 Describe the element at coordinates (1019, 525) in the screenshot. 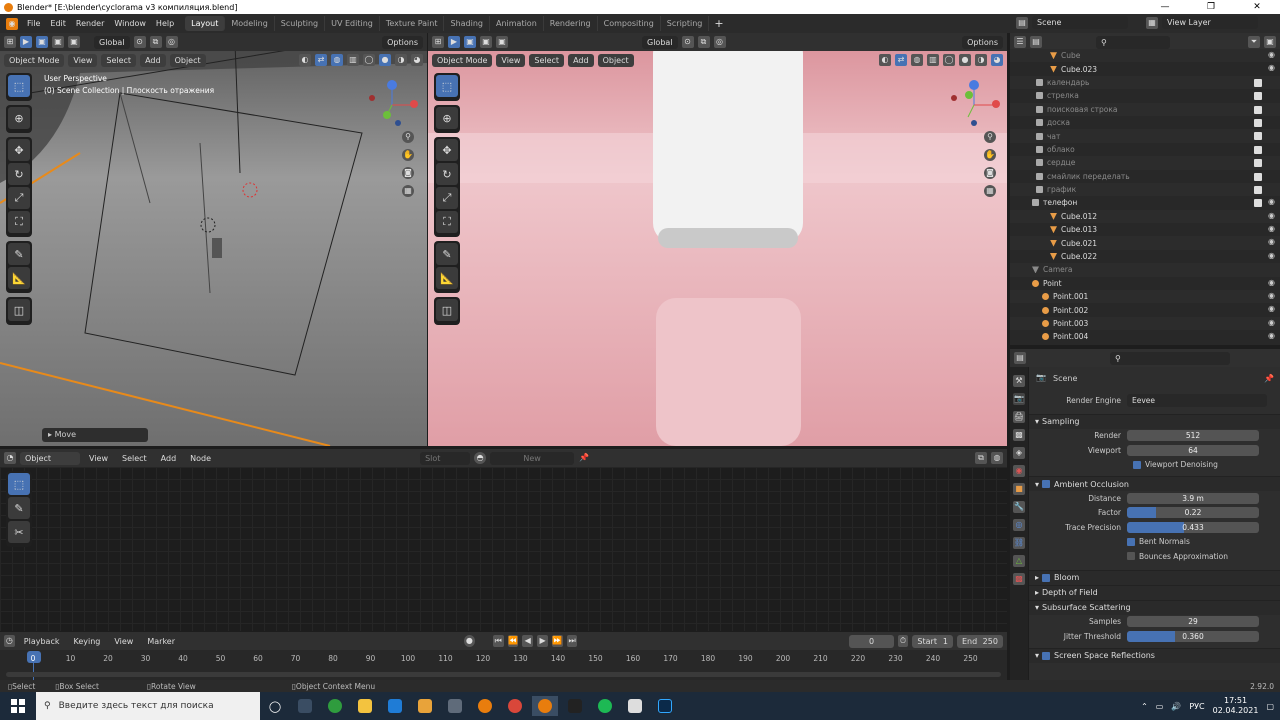

I see `physics-tab-icon: ◎` at that location.